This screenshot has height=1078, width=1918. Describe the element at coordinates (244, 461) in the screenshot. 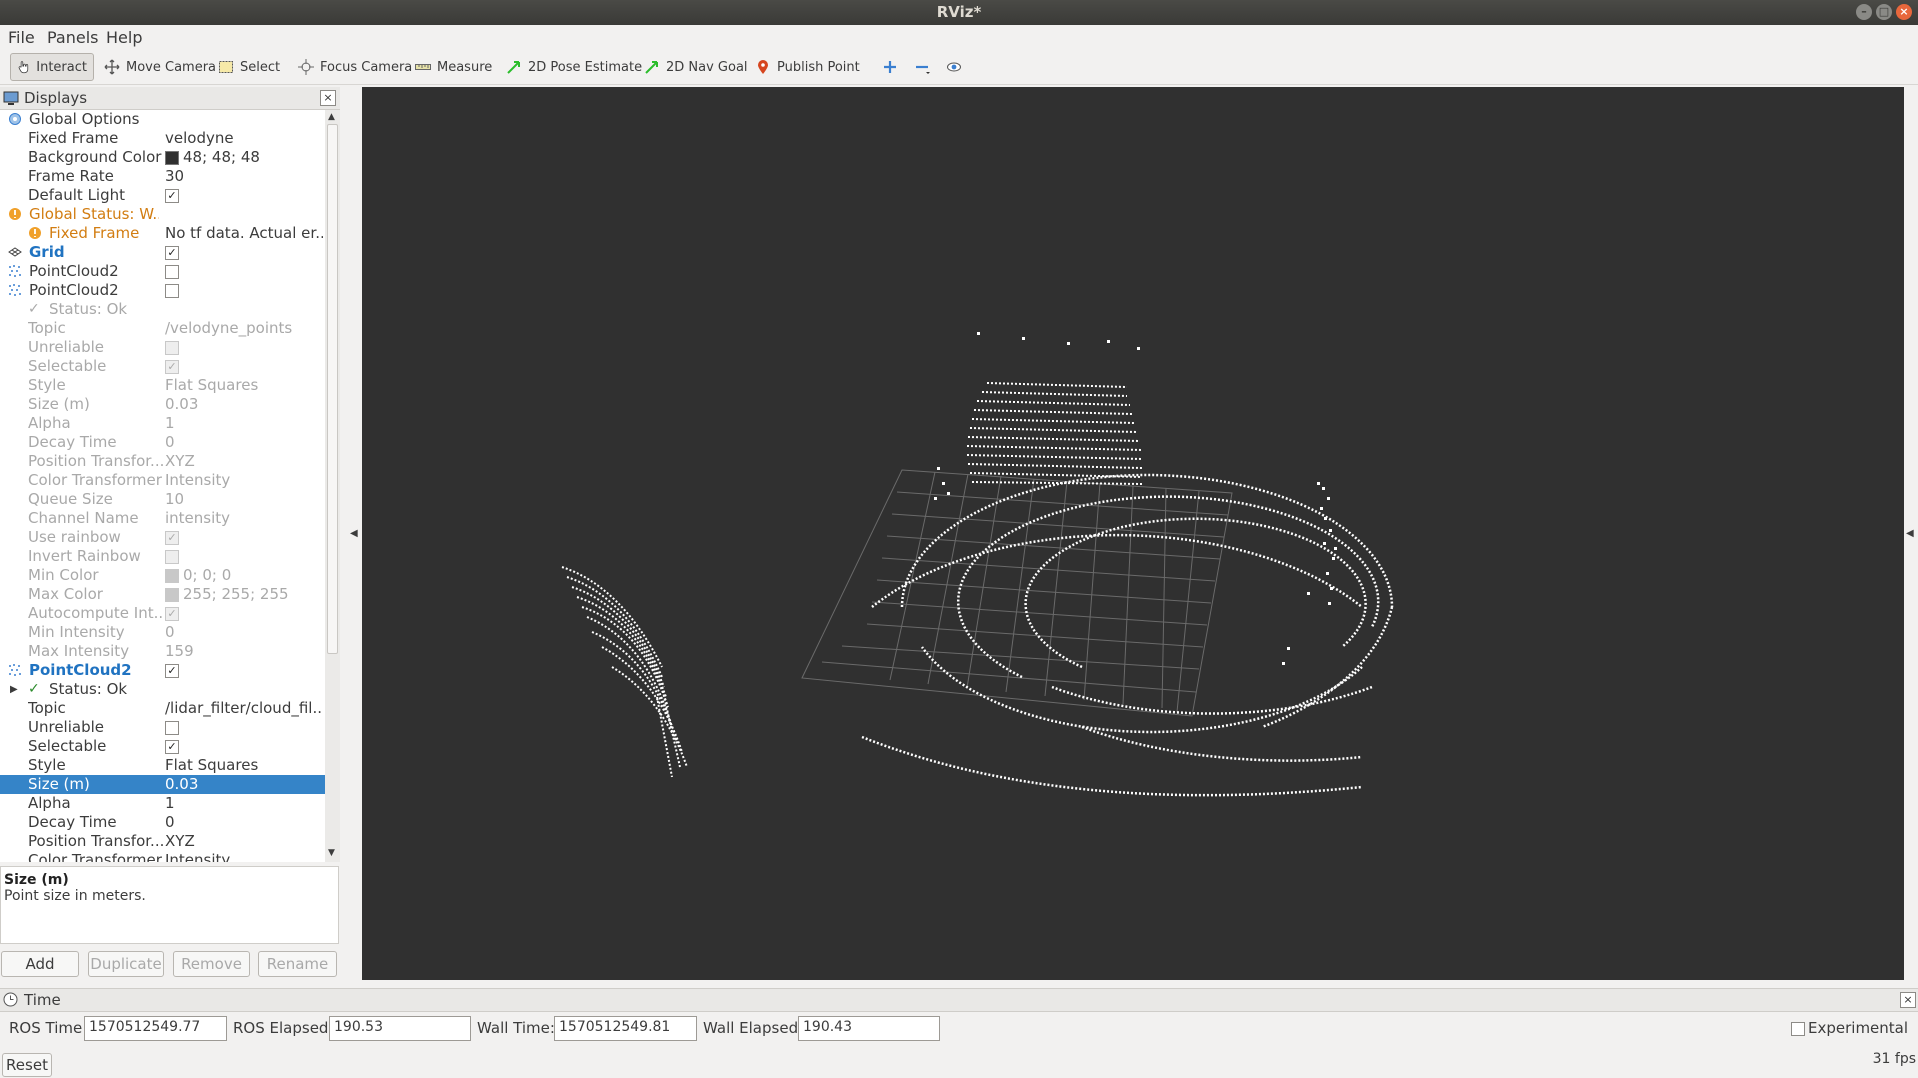

I see `position-transformer-value: XYZ` at that location.